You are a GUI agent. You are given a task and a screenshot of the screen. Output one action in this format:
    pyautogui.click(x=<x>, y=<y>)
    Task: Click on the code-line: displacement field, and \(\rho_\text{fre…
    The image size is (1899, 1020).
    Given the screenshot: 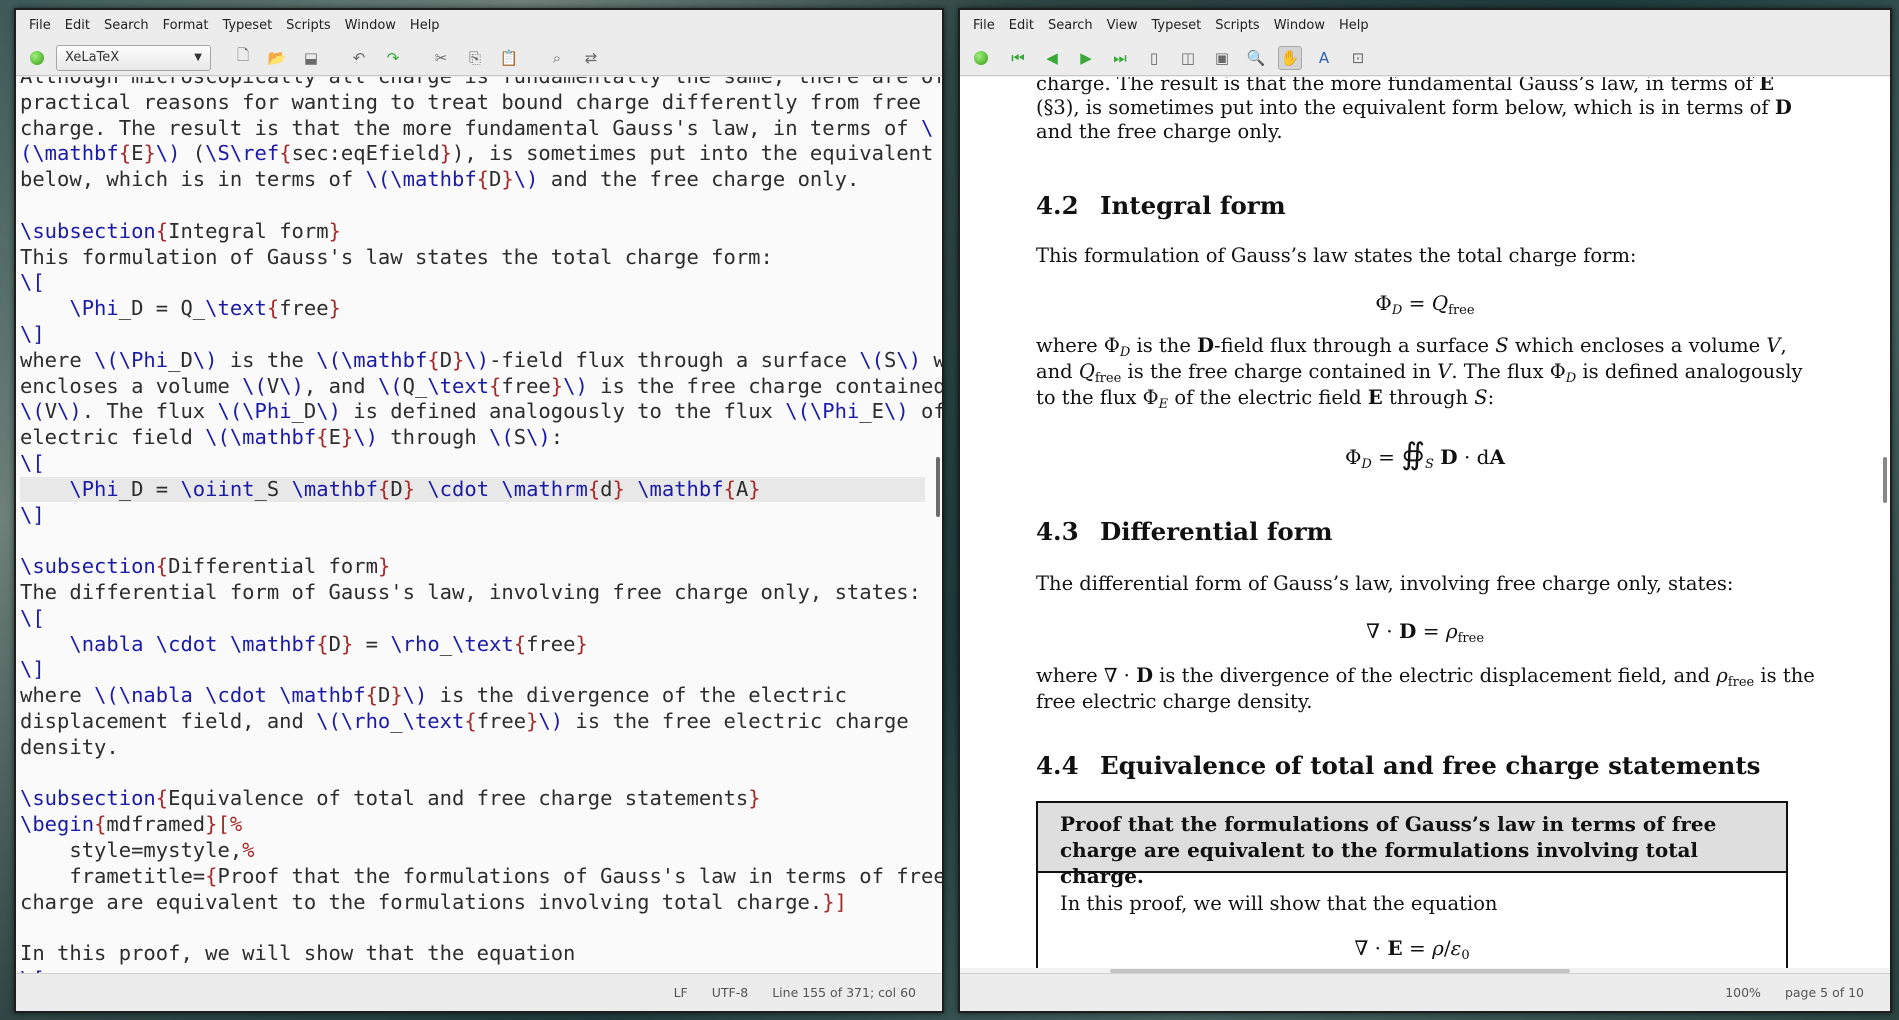 What is the action you would take?
    pyautogui.click(x=472, y=721)
    